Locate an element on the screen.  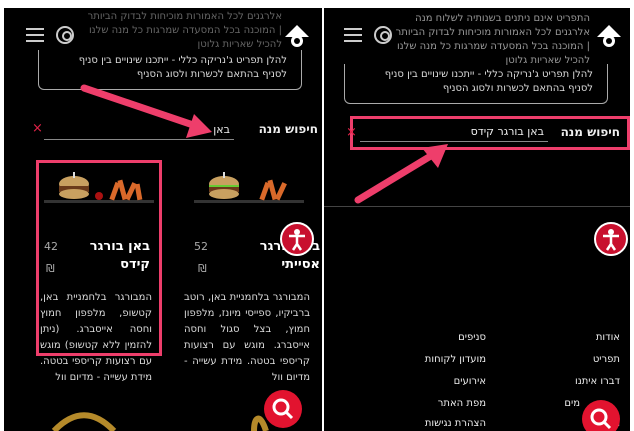
search-input: באן is located at coordinates (139, 130).